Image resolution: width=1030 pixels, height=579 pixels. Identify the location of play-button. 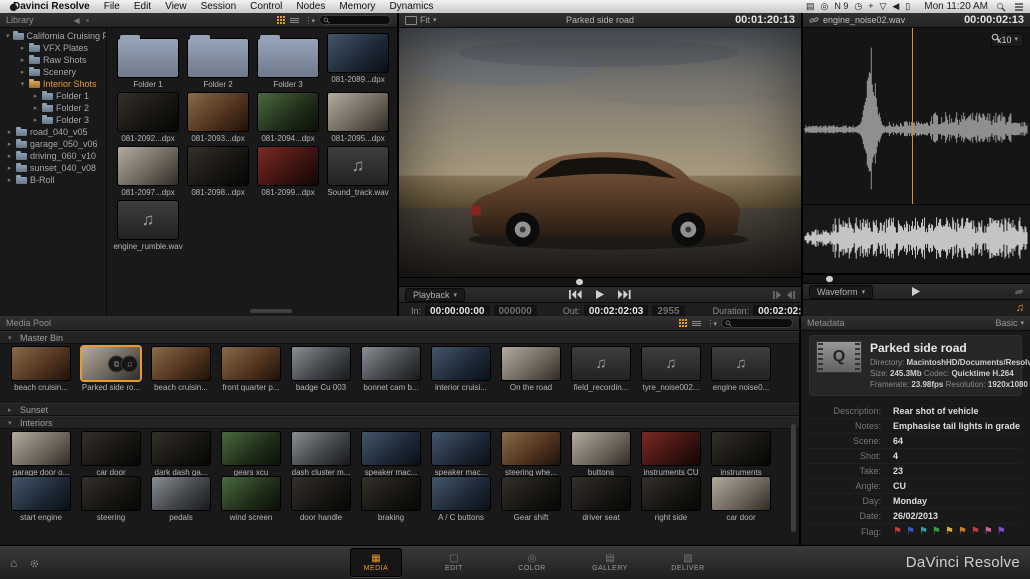
(600, 295).